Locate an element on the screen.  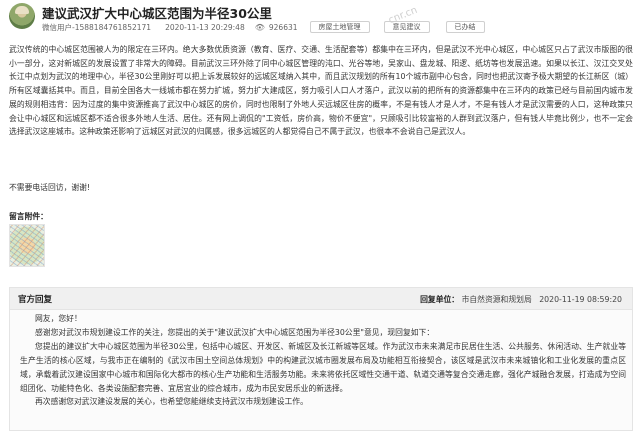
attachment-label: 留言附件： is located at coordinates (28, 216).